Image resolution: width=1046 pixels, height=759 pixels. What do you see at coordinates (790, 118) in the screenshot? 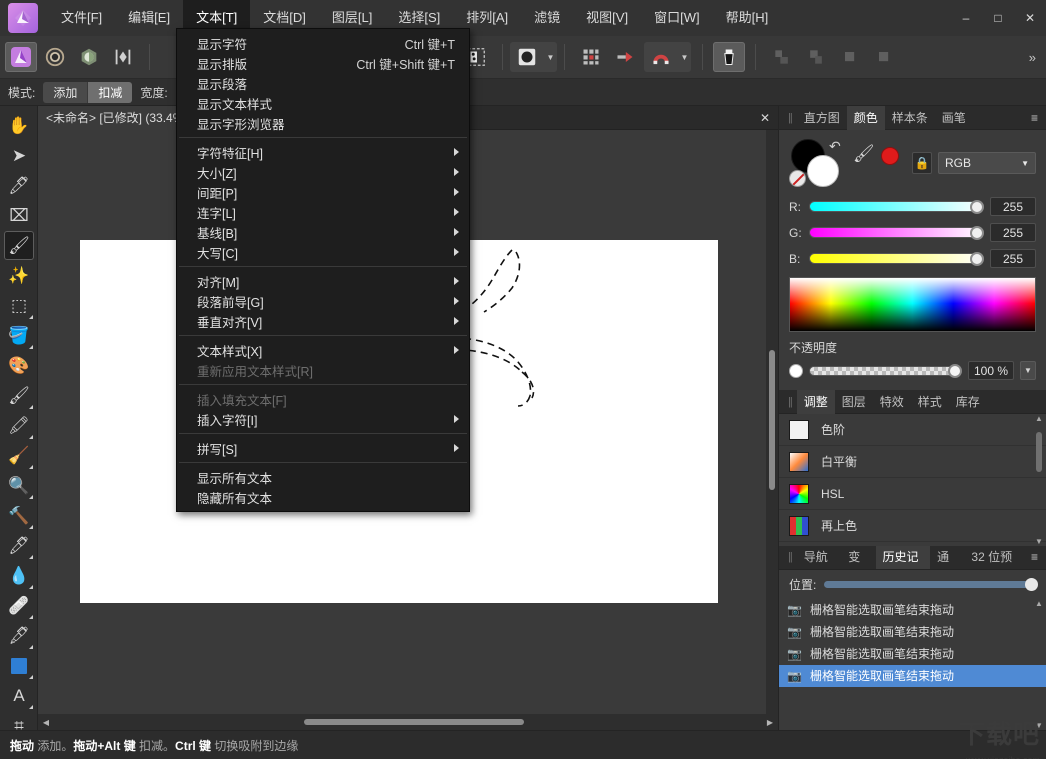
I see `panel-grip-icon: ||` at bounding box center [790, 118].